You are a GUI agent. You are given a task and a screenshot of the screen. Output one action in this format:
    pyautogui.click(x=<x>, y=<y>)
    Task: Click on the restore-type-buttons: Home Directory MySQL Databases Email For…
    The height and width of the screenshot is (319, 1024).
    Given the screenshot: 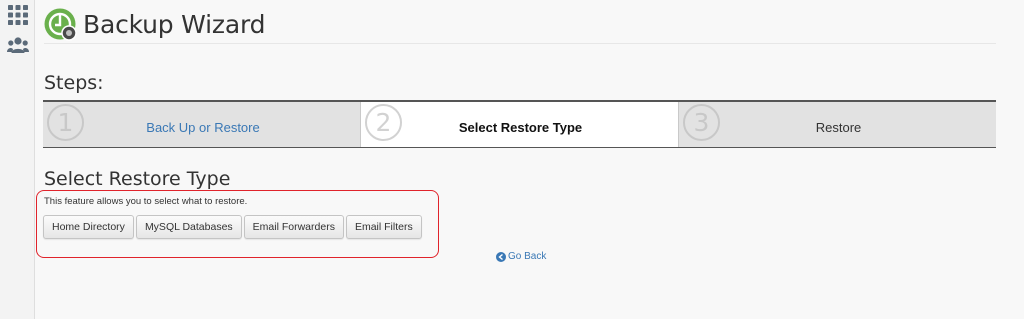 What is the action you would take?
    pyautogui.click(x=233, y=227)
    